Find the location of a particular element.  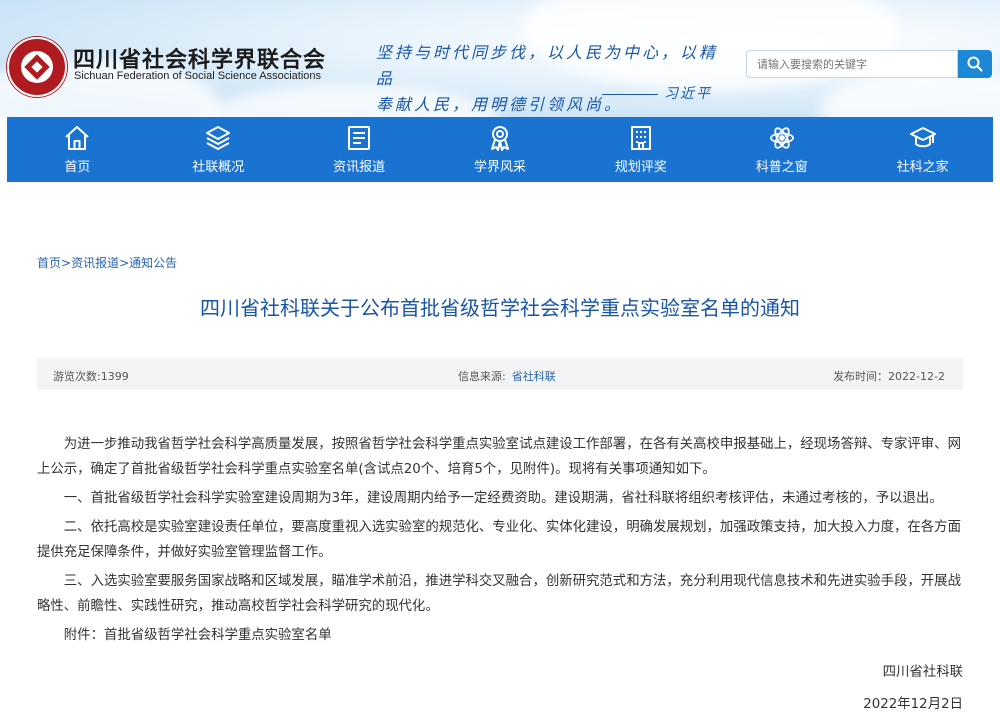

news-icon is located at coordinates (359, 138).